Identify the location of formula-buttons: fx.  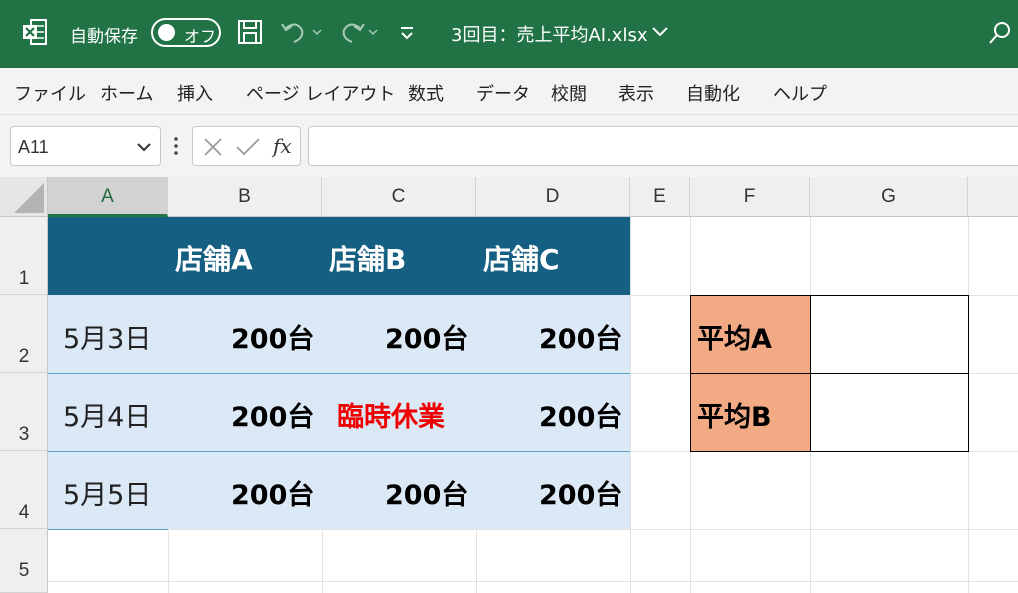
(246, 146).